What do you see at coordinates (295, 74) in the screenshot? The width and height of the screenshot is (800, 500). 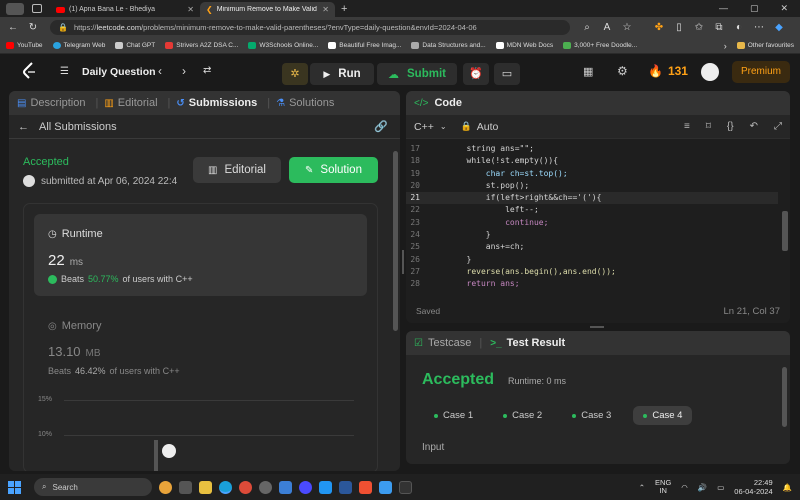 I see `debug-button: ✲` at bounding box center [295, 74].